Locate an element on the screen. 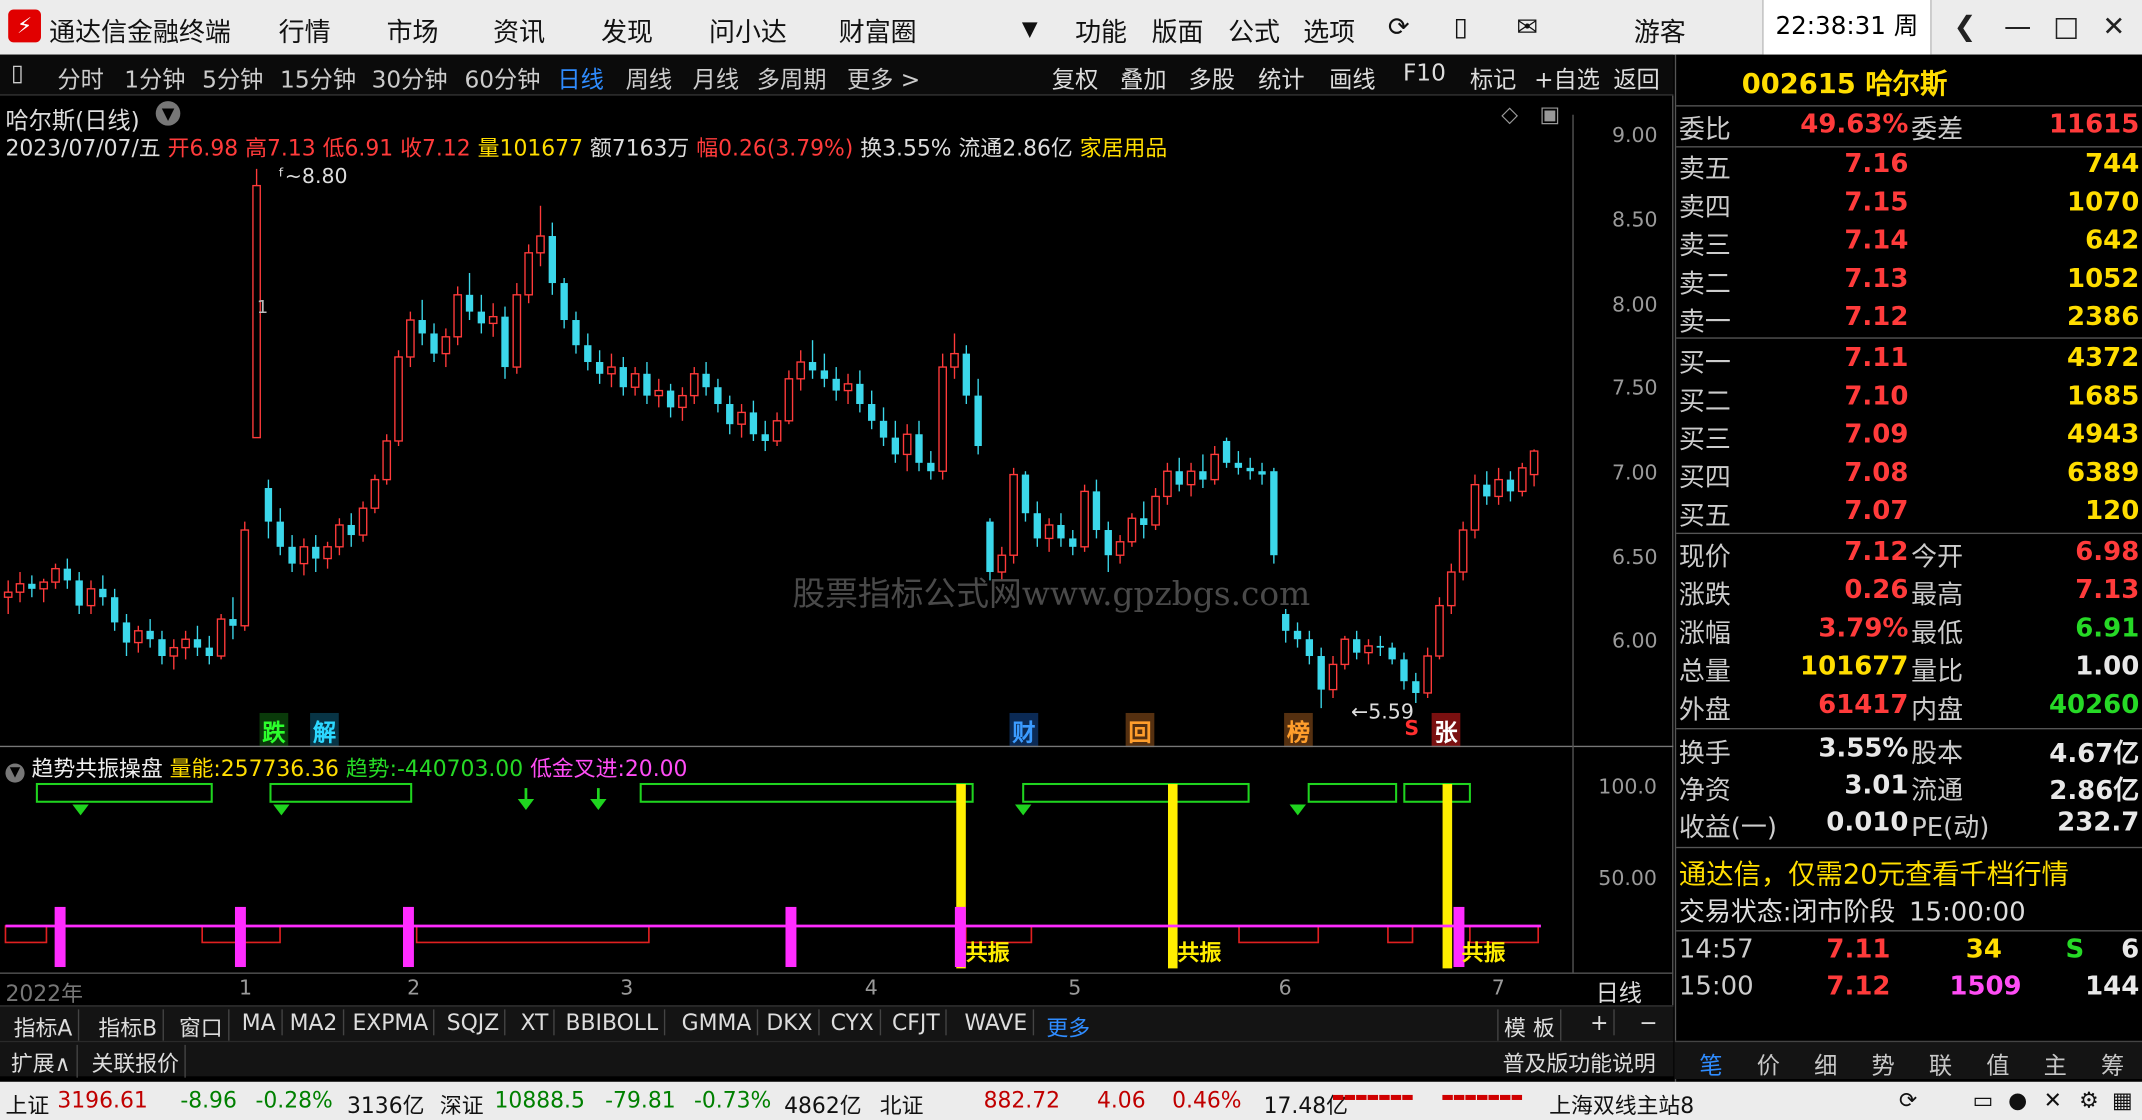 The image size is (2142, 1120). dropdown-icon: ▼ is located at coordinates (1030, 28).